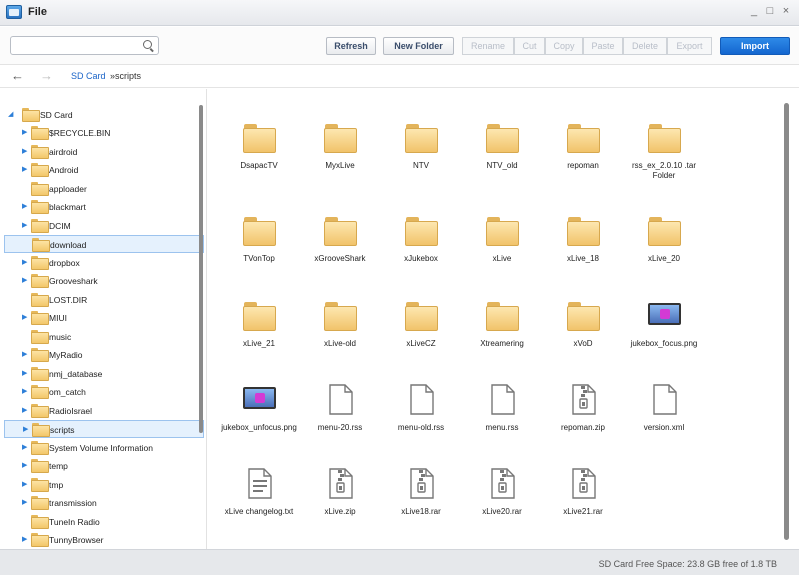 The height and width of the screenshot is (575, 799). Describe the element at coordinates (104, 300) in the screenshot. I see `tree-item: LOST.DIR` at that location.